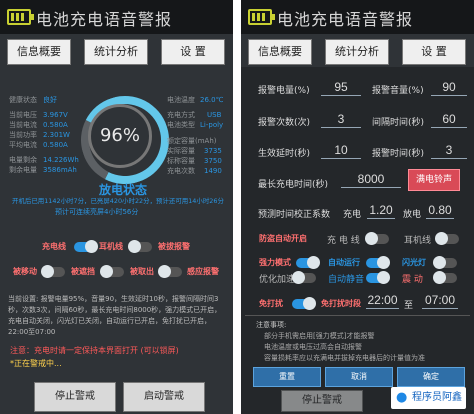 This screenshot has width=474, height=414. Describe the element at coordinates (23, 115) in the screenshot. I see `voltage-label: 当前电压` at that location.